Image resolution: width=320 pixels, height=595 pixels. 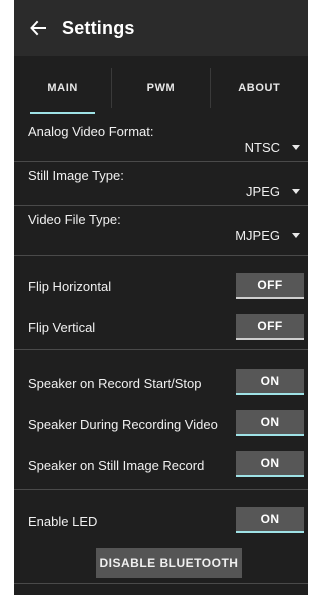 What do you see at coordinates (169, 563) in the screenshot?
I see `disable-bluetooth-button: DISABLE BLUETOOTH` at bounding box center [169, 563].